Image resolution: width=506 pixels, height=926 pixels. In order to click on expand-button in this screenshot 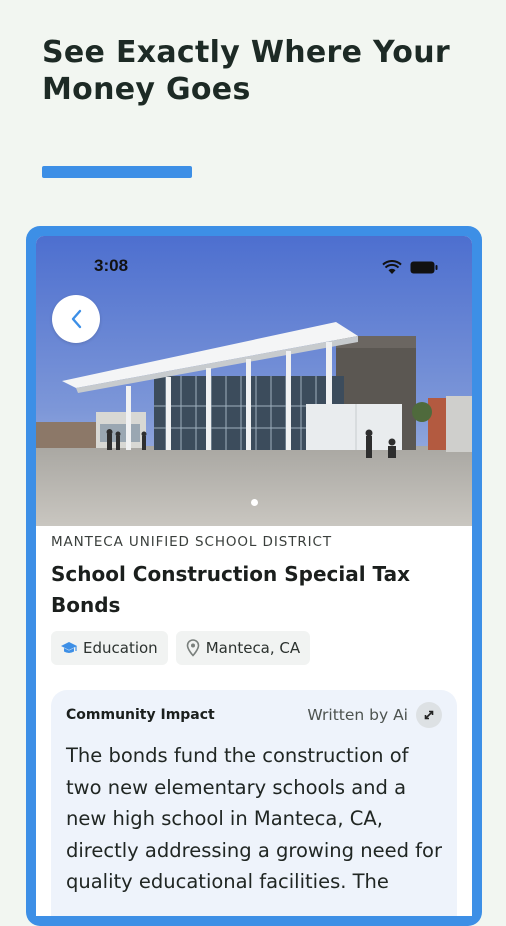, I will do `click(429, 715)`.